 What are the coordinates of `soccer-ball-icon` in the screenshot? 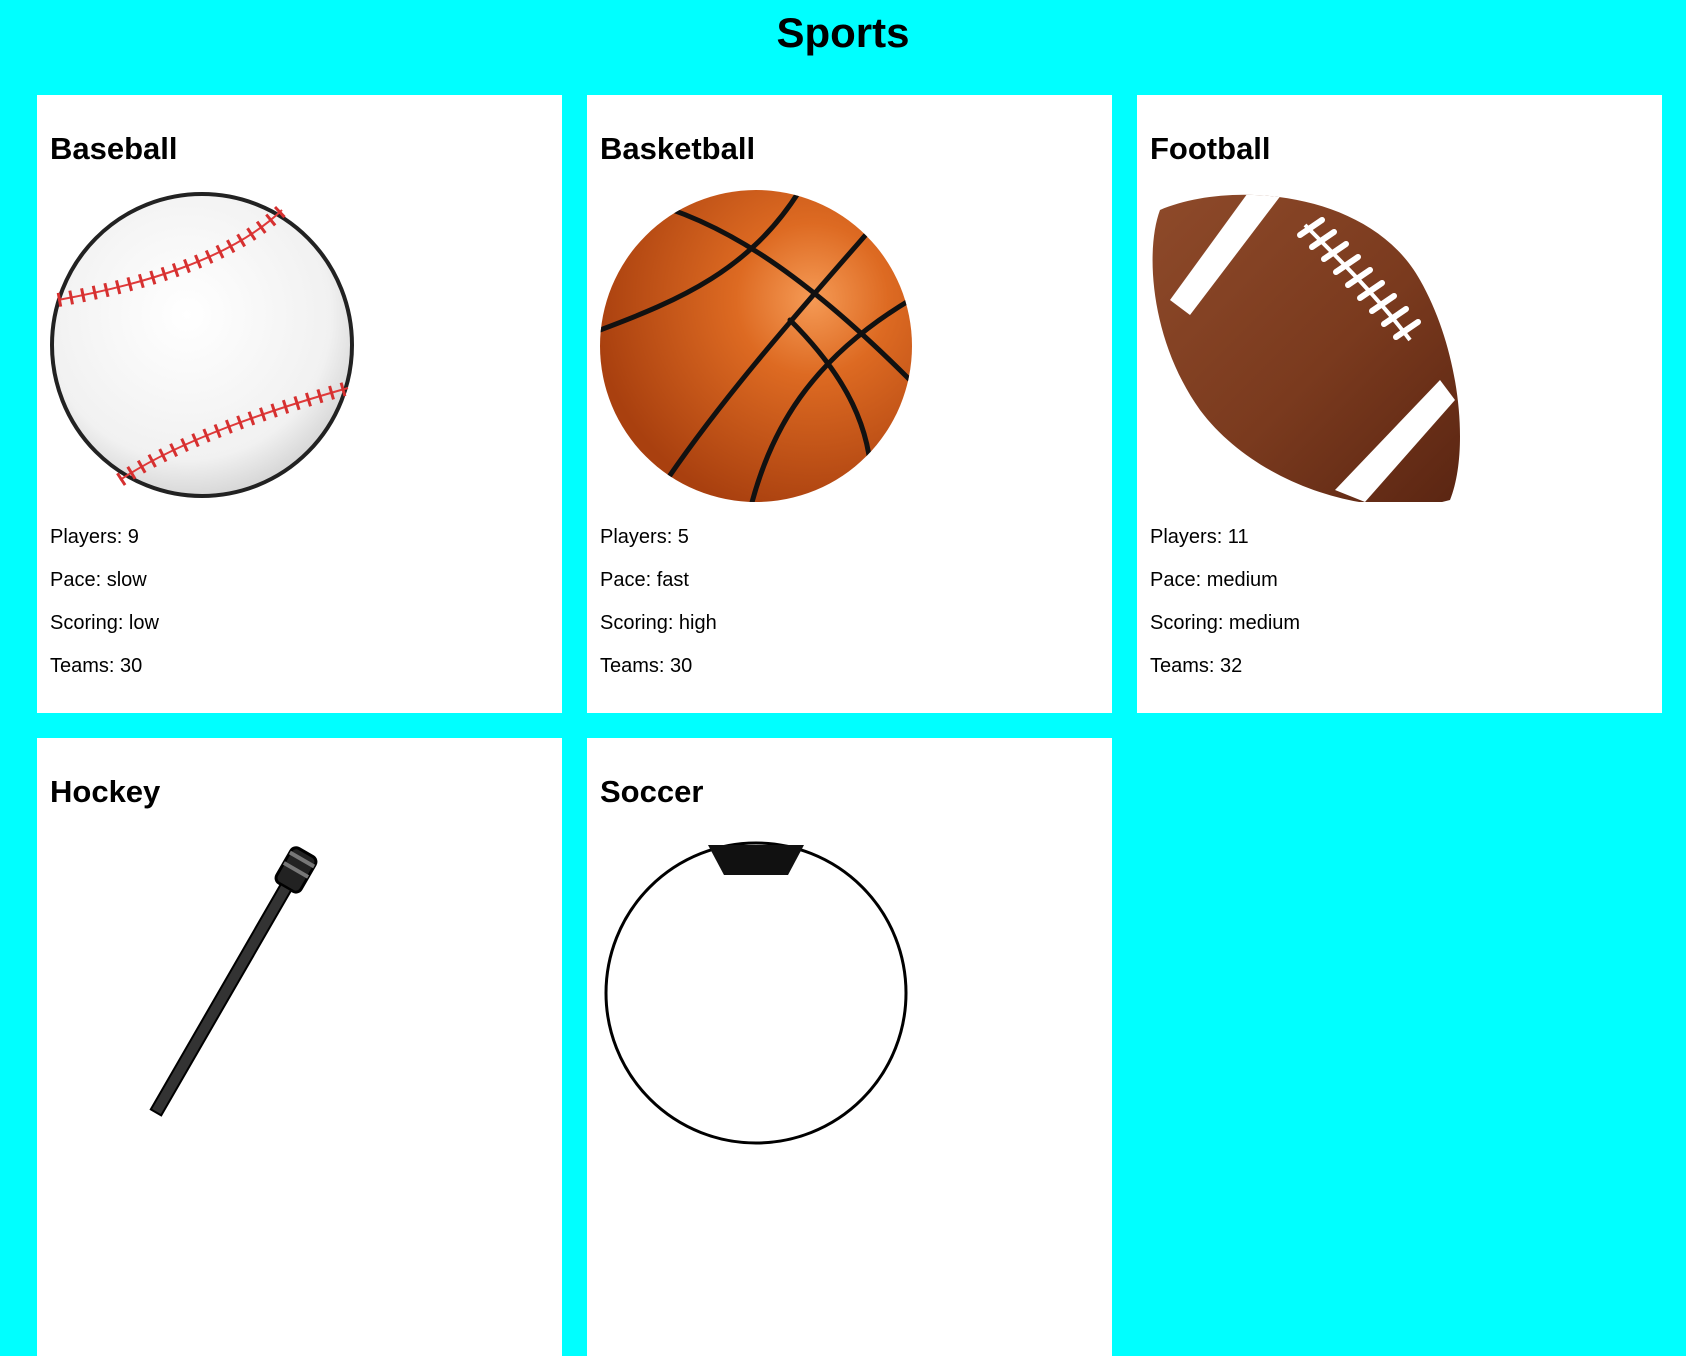 It's located at (756, 993).